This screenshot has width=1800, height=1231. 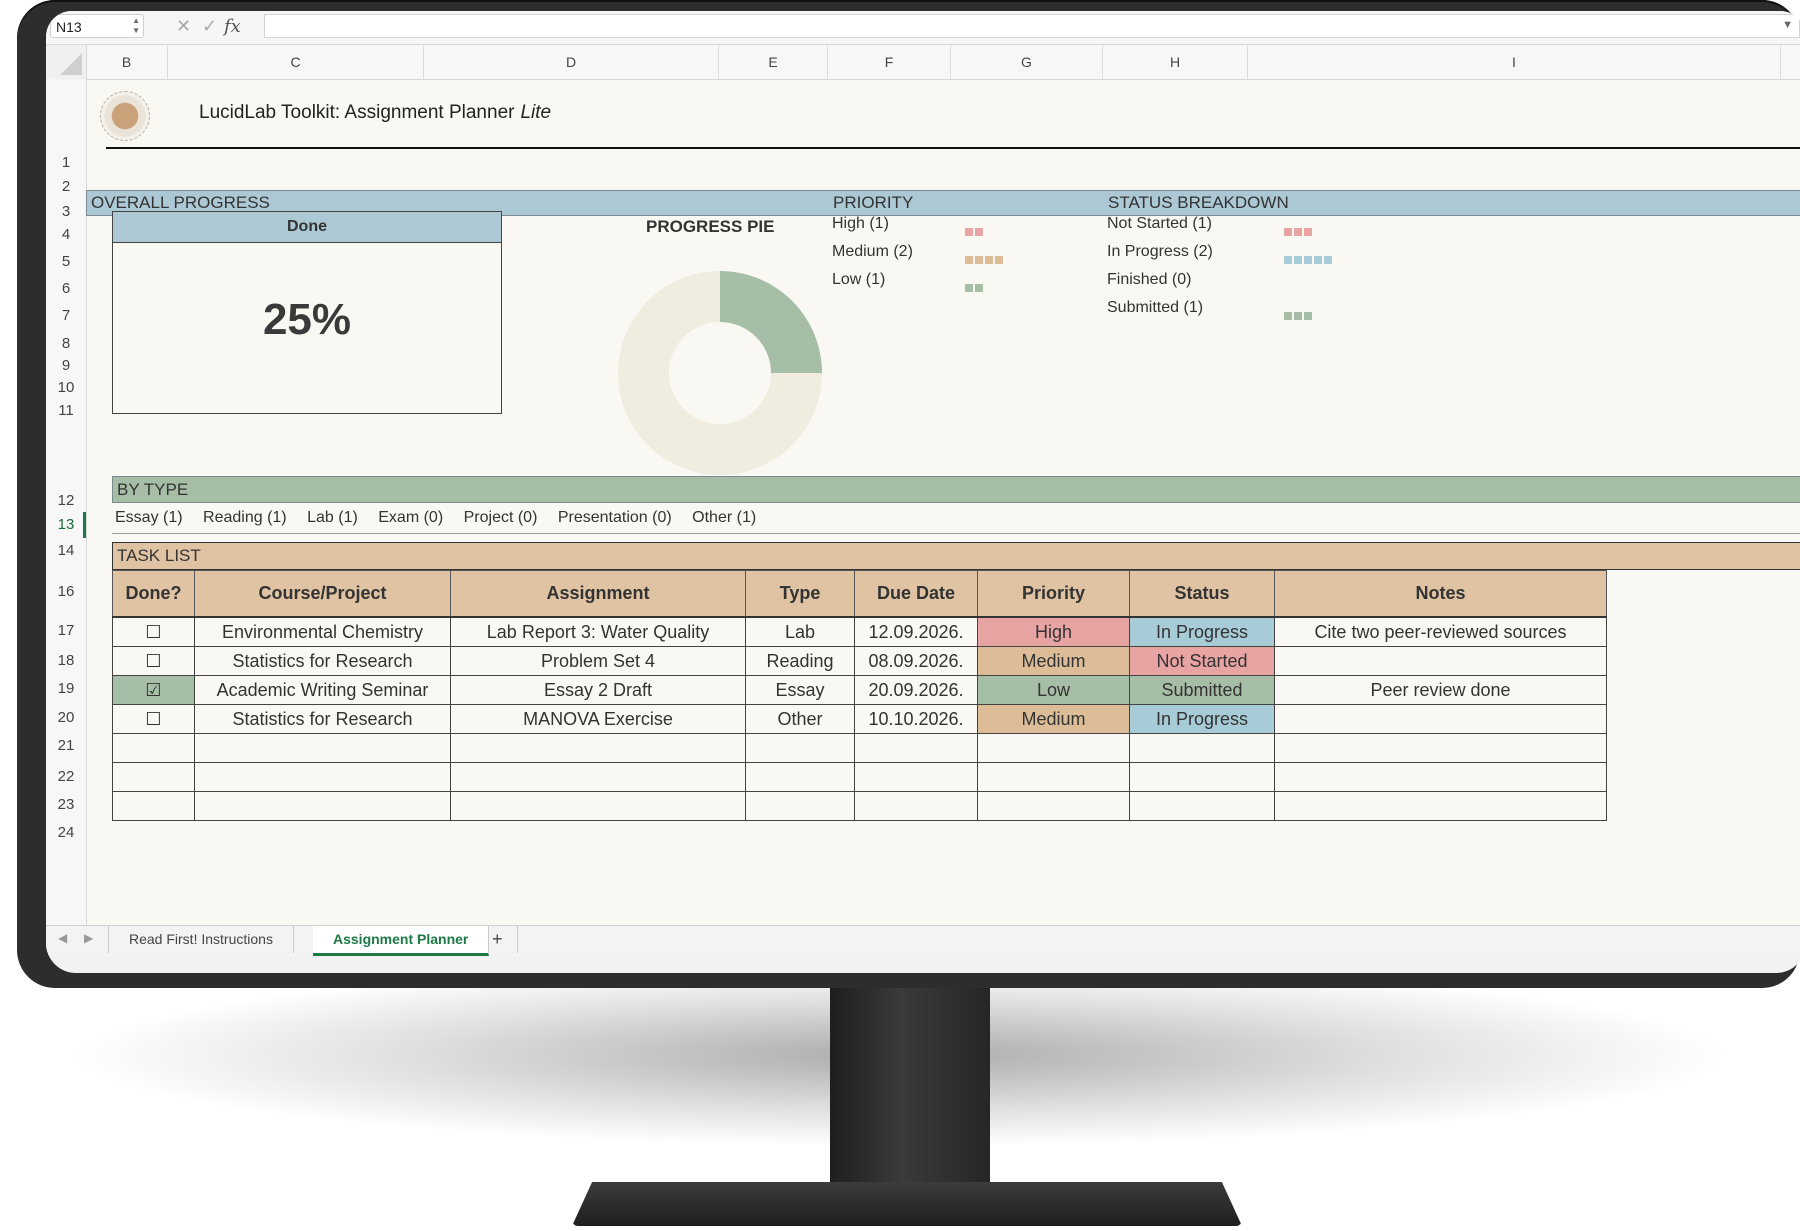 What do you see at coordinates (127, 62) in the screenshot?
I see `column-header-b: B` at bounding box center [127, 62].